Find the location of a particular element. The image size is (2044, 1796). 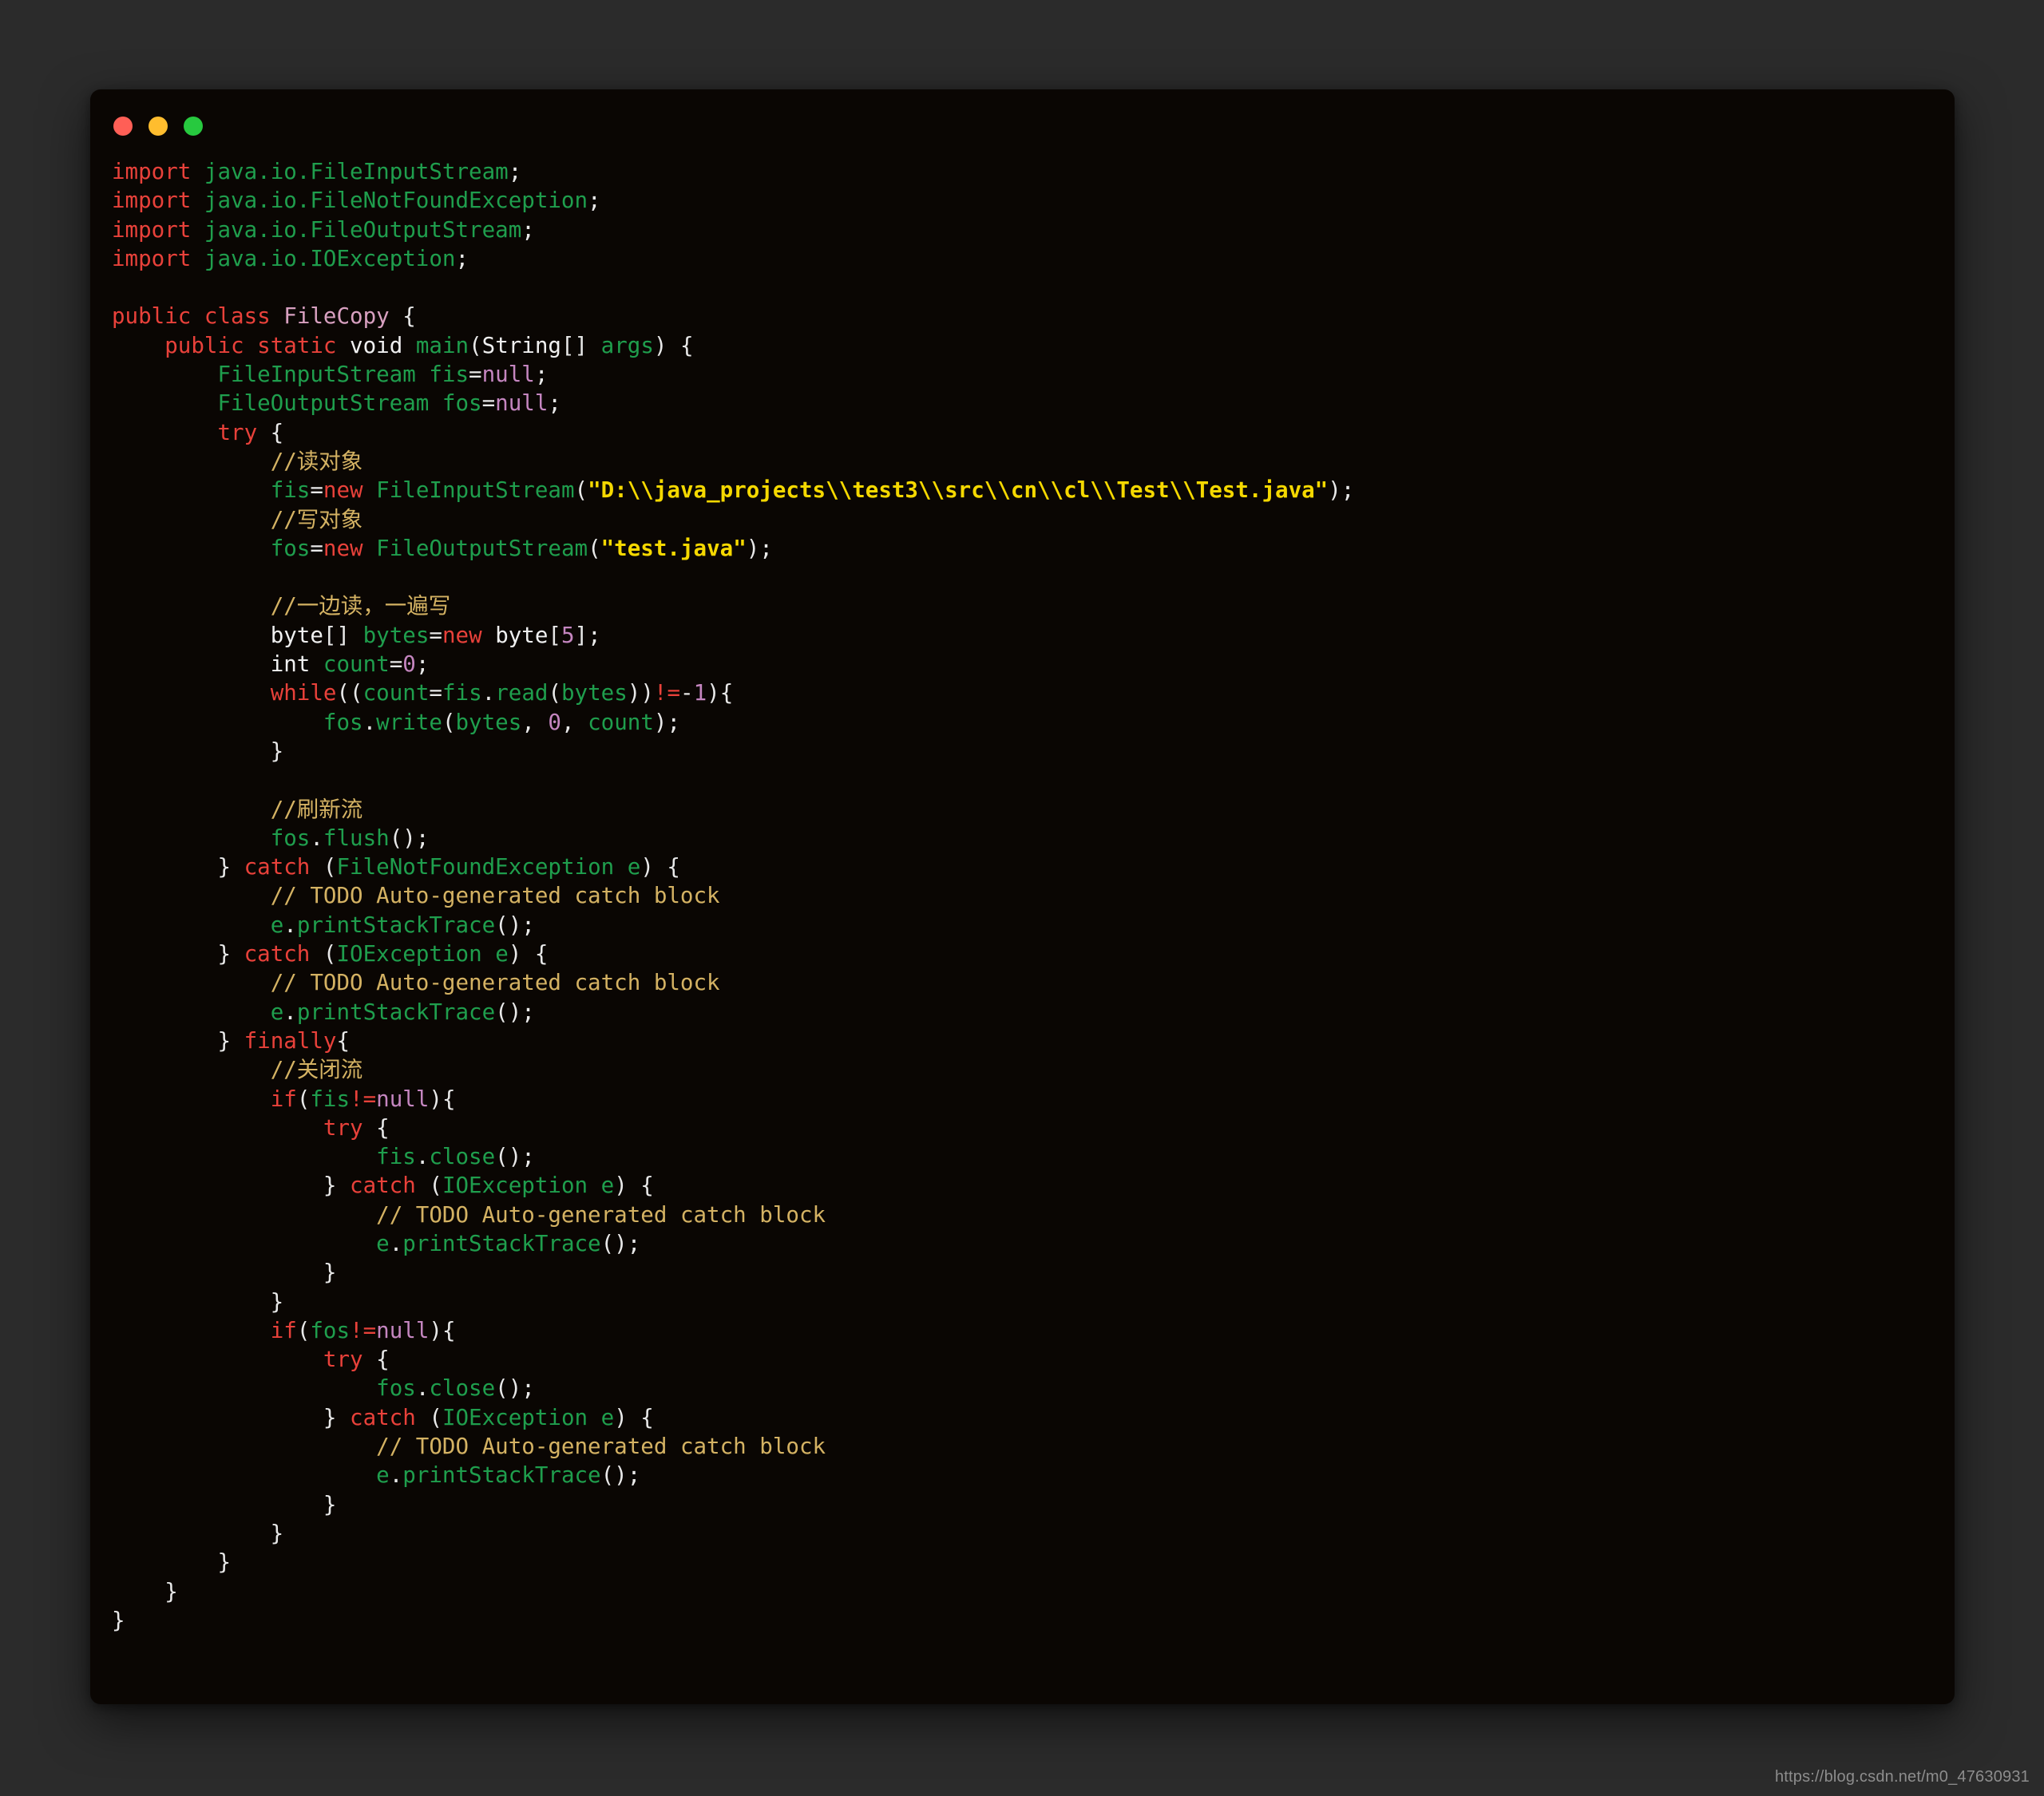

code-token: "test.java" is located at coordinates (673, 548).